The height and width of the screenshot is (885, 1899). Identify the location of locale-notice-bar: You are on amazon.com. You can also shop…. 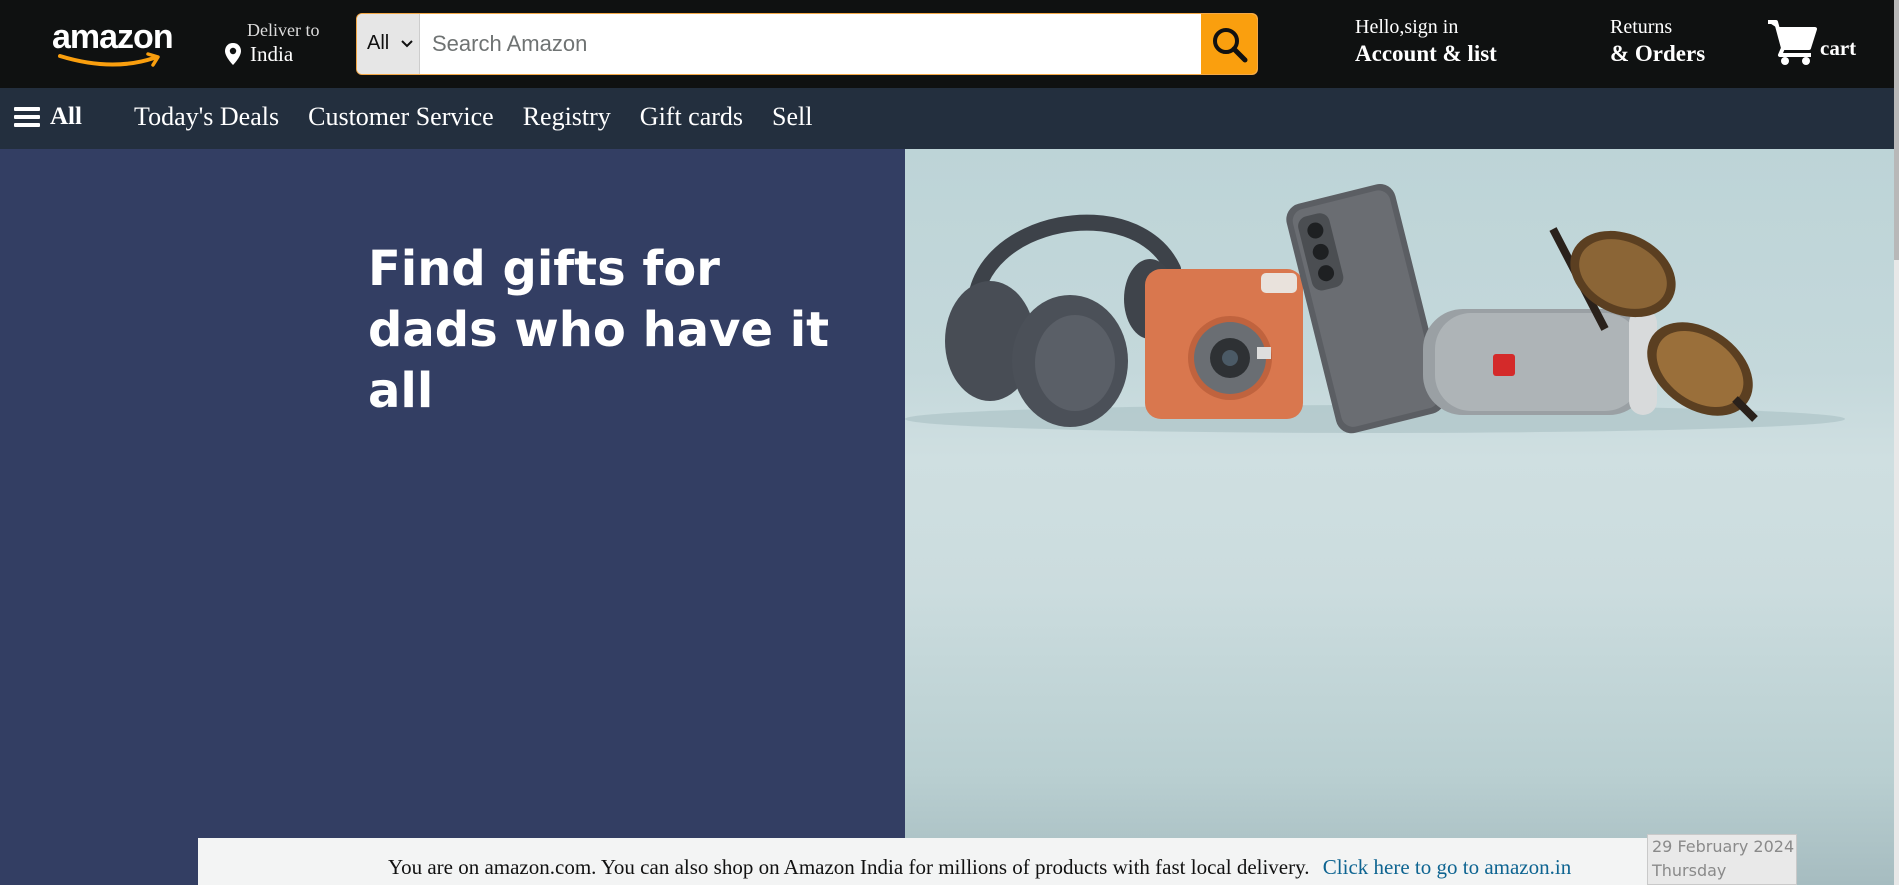
(948, 861).